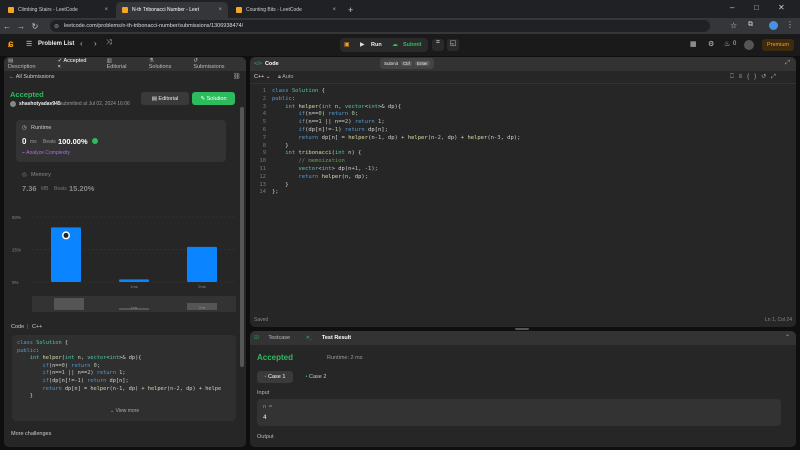 The height and width of the screenshot is (450, 800). Describe the element at coordinates (168, 98) in the screenshot. I see `editorial-label: Editorial` at that location.